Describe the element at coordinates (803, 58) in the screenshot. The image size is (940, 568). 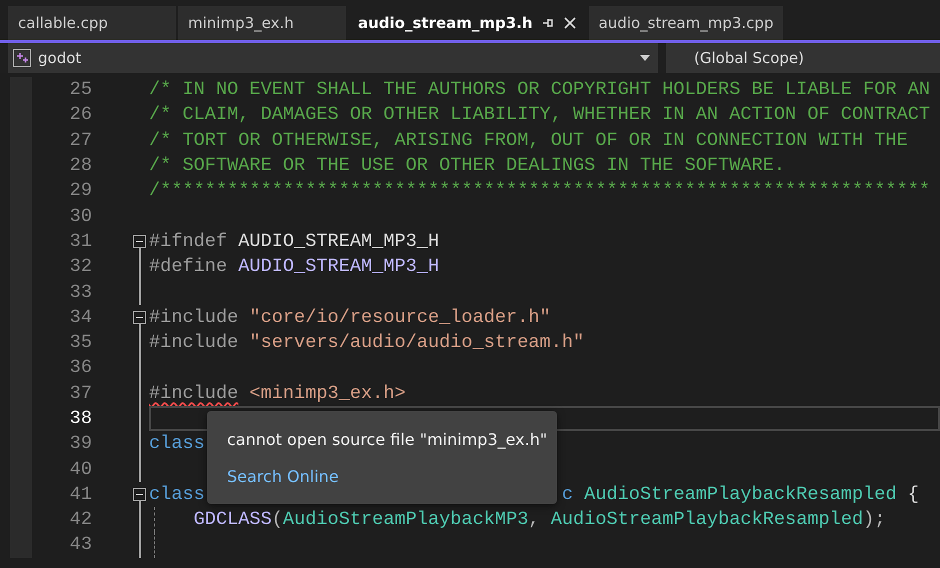
I see `scope-dropdown: (Global Scope)` at that location.